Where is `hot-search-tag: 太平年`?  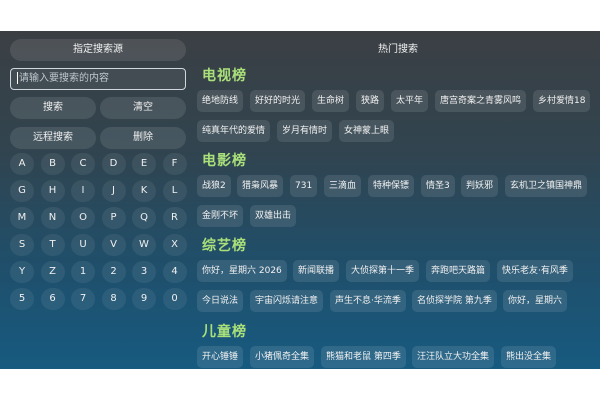 hot-search-tag: 太平年 is located at coordinates (410, 101).